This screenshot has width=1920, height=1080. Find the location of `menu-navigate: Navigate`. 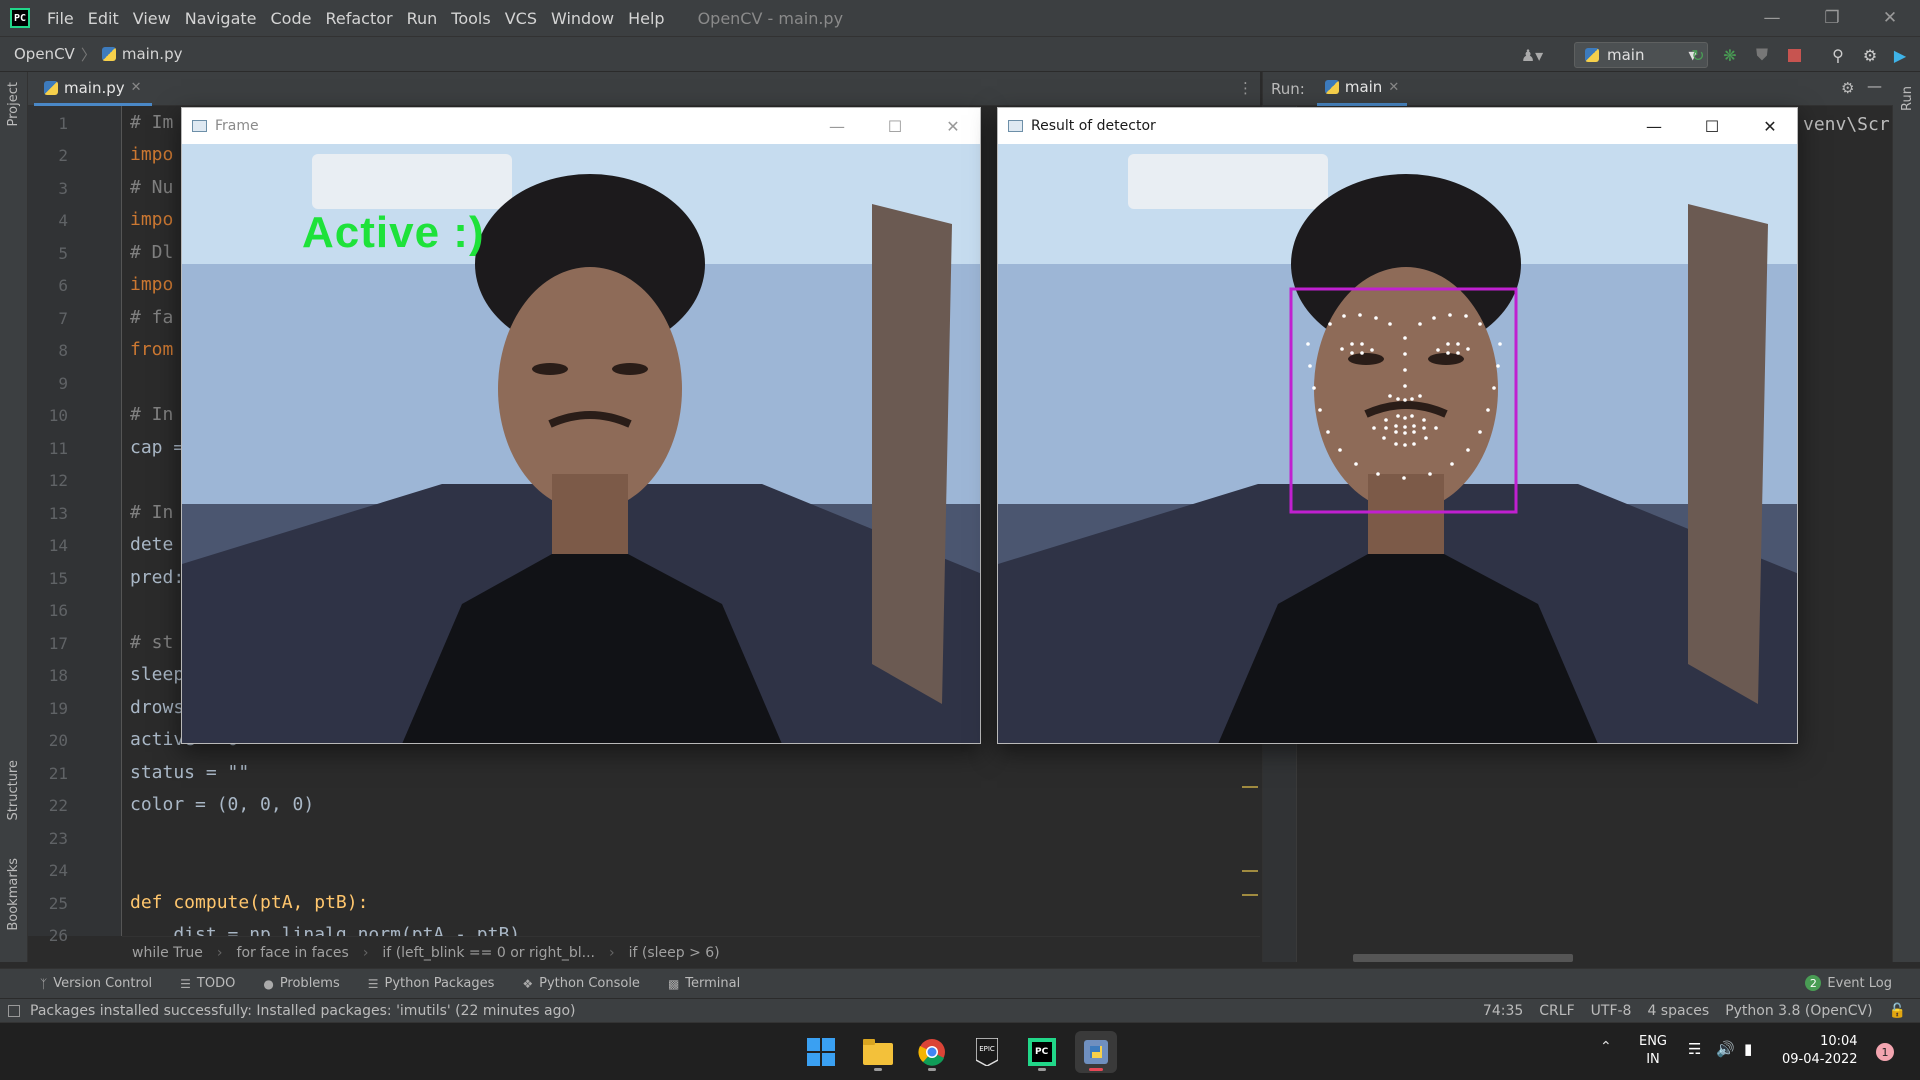

menu-navigate: Navigate is located at coordinates (221, 18).